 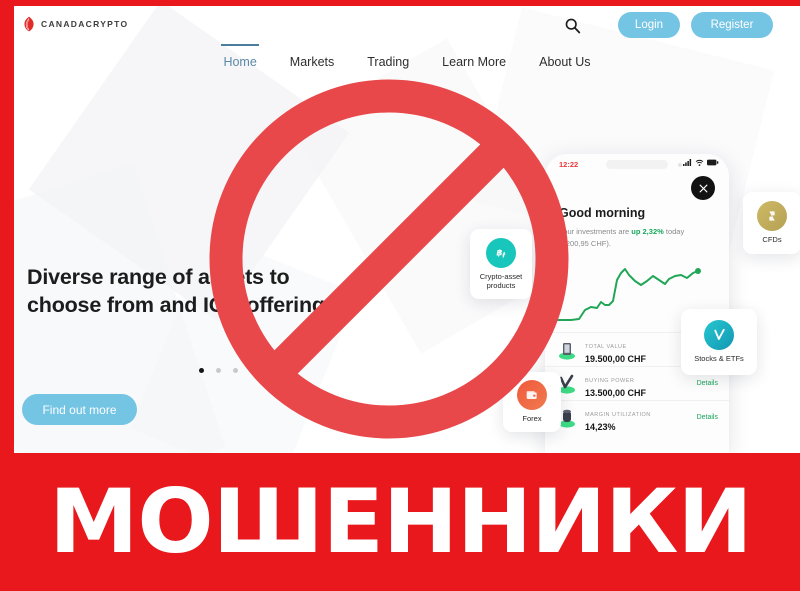 What do you see at coordinates (647, 231) in the screenshot?
I see `subtitle-highlight: up 2,32%` at bounding box center [647, 231].